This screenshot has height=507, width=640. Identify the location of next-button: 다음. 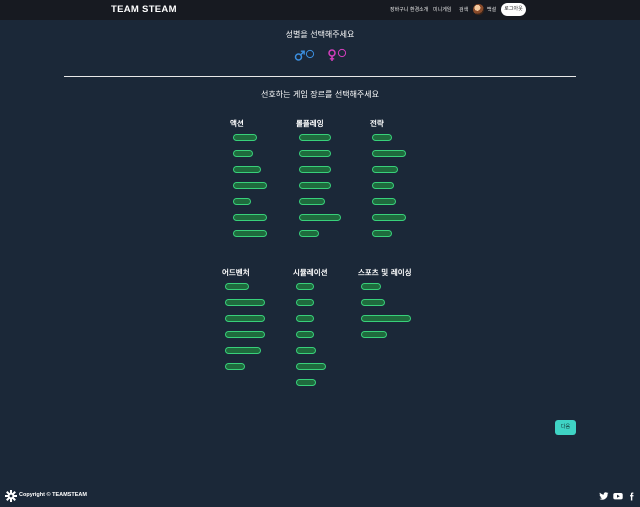
(565, 427).